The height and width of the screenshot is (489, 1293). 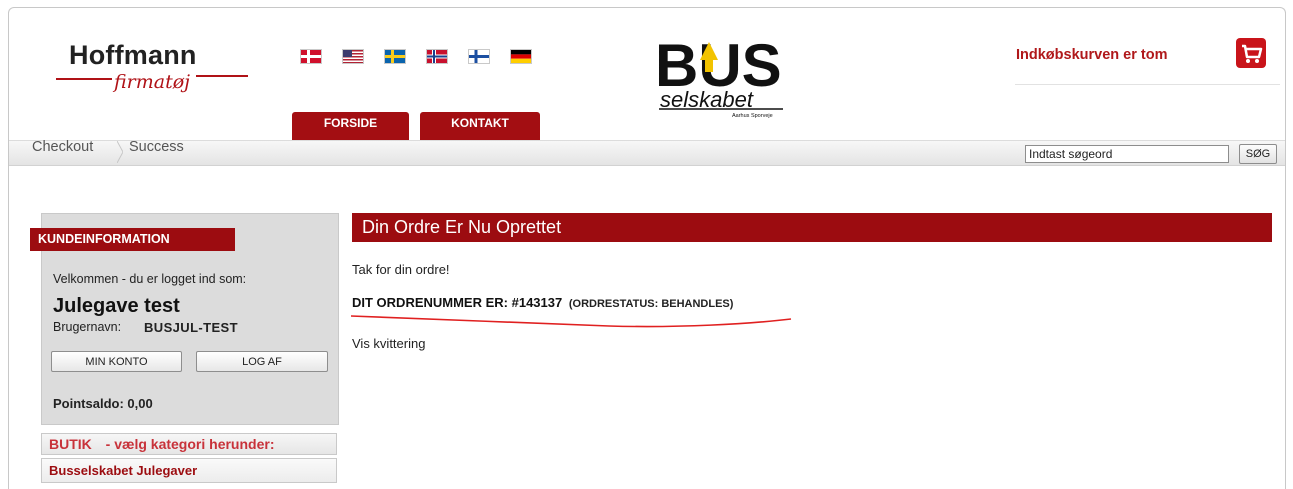 I want to click on order-number: DIT ORDRENUMMER ER: #143137, so click(x=457, y=302).